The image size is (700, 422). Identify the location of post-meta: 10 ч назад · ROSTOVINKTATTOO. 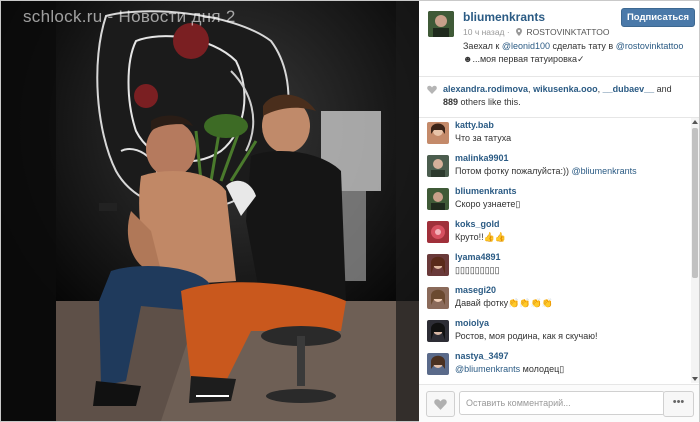
(536, 32).